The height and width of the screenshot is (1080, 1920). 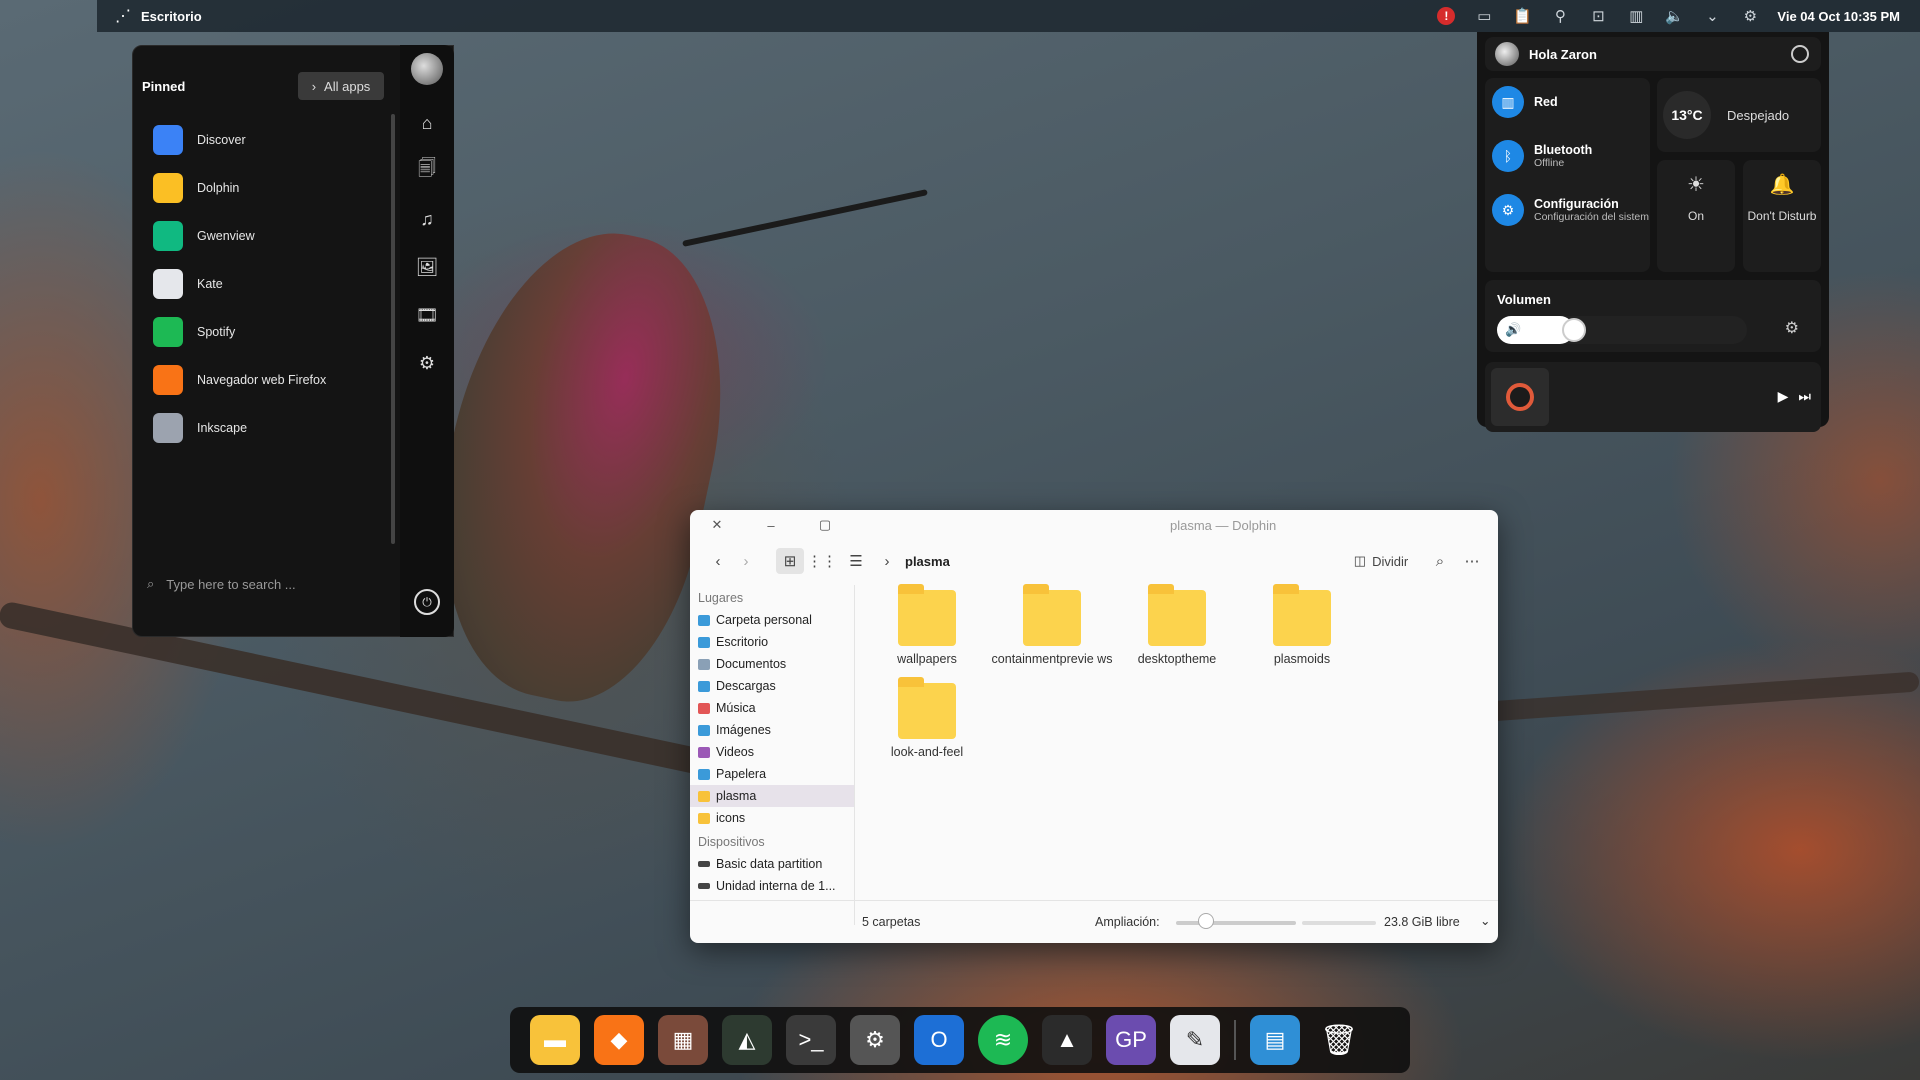 I want to click on input-icon: ⊡, so click(x=1598, y=16).